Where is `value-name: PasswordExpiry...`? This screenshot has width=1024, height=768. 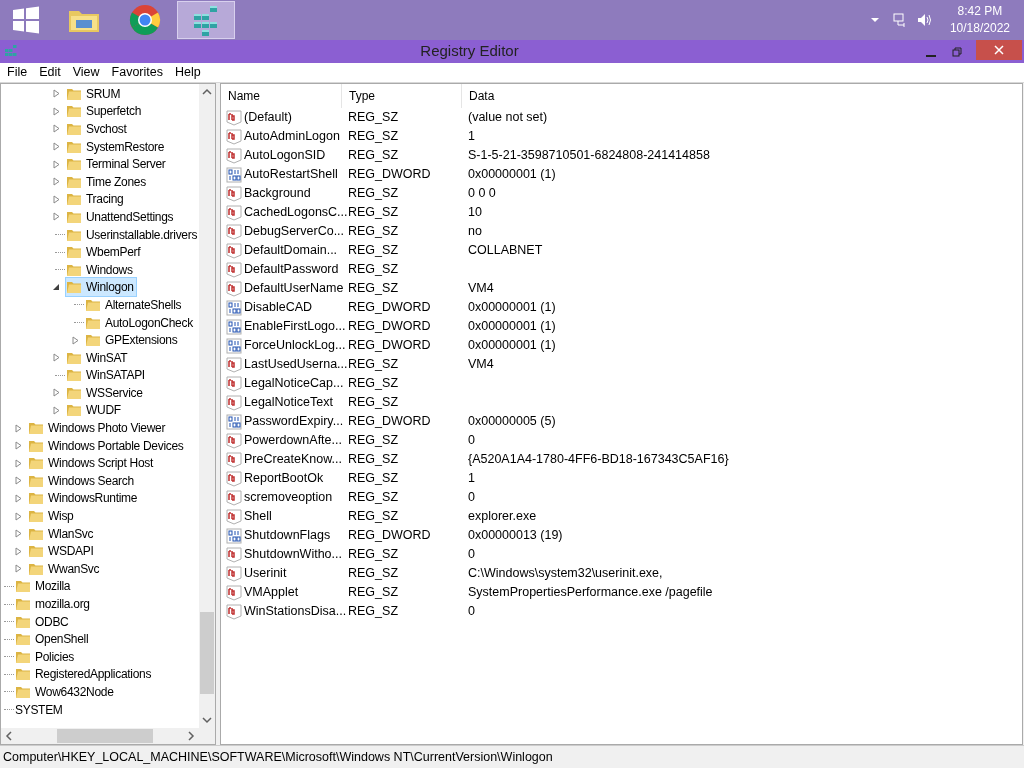 value-name: PasswordExpiry... is located at coordinates (294, 421).